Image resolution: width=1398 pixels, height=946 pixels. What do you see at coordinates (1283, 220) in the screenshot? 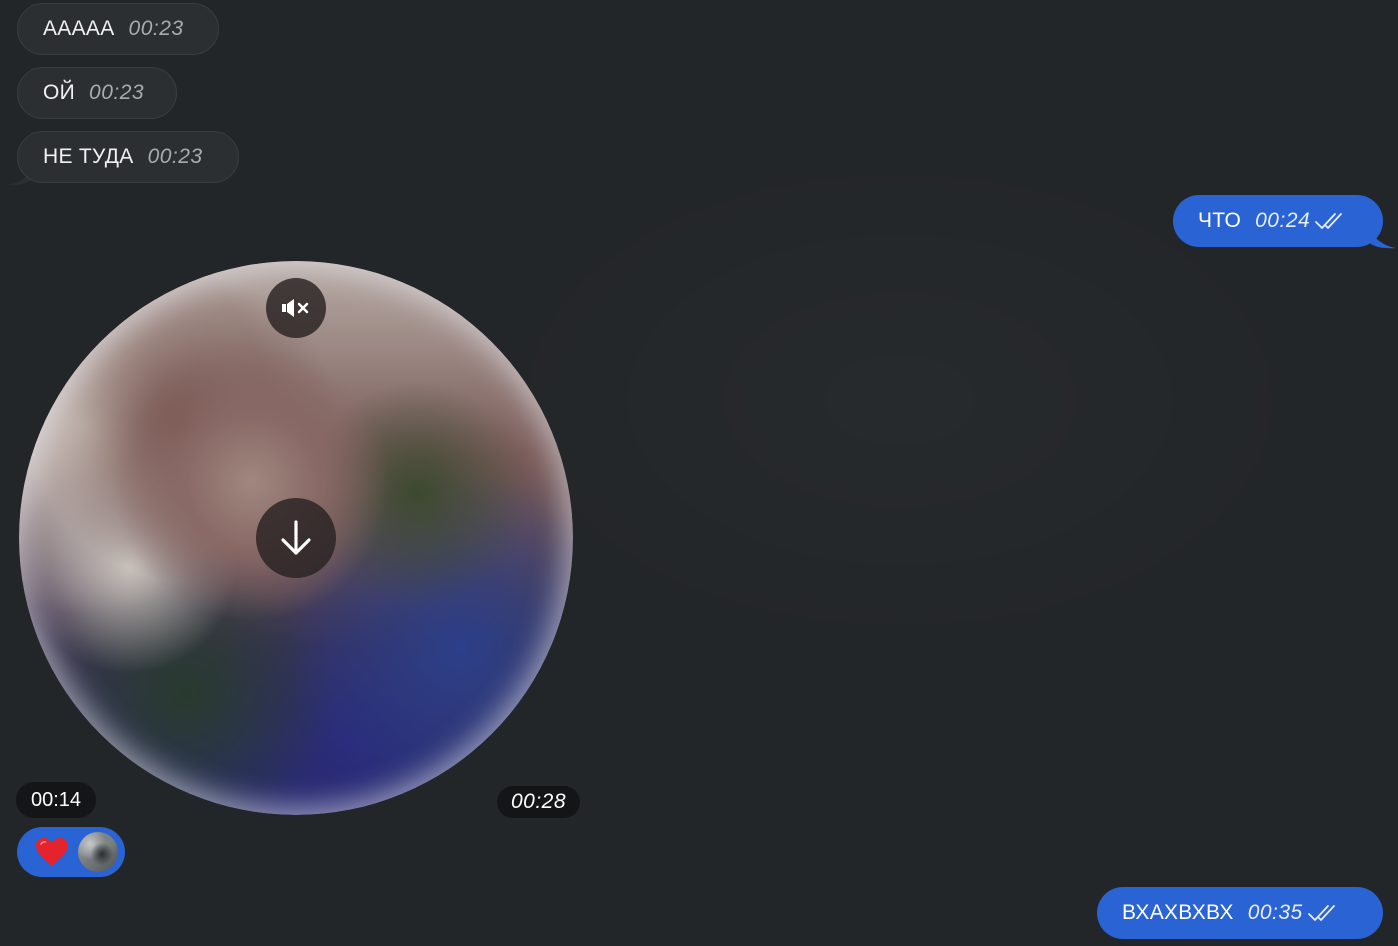
I see `message-time: 00:24` at bounding box center [1283, 220].